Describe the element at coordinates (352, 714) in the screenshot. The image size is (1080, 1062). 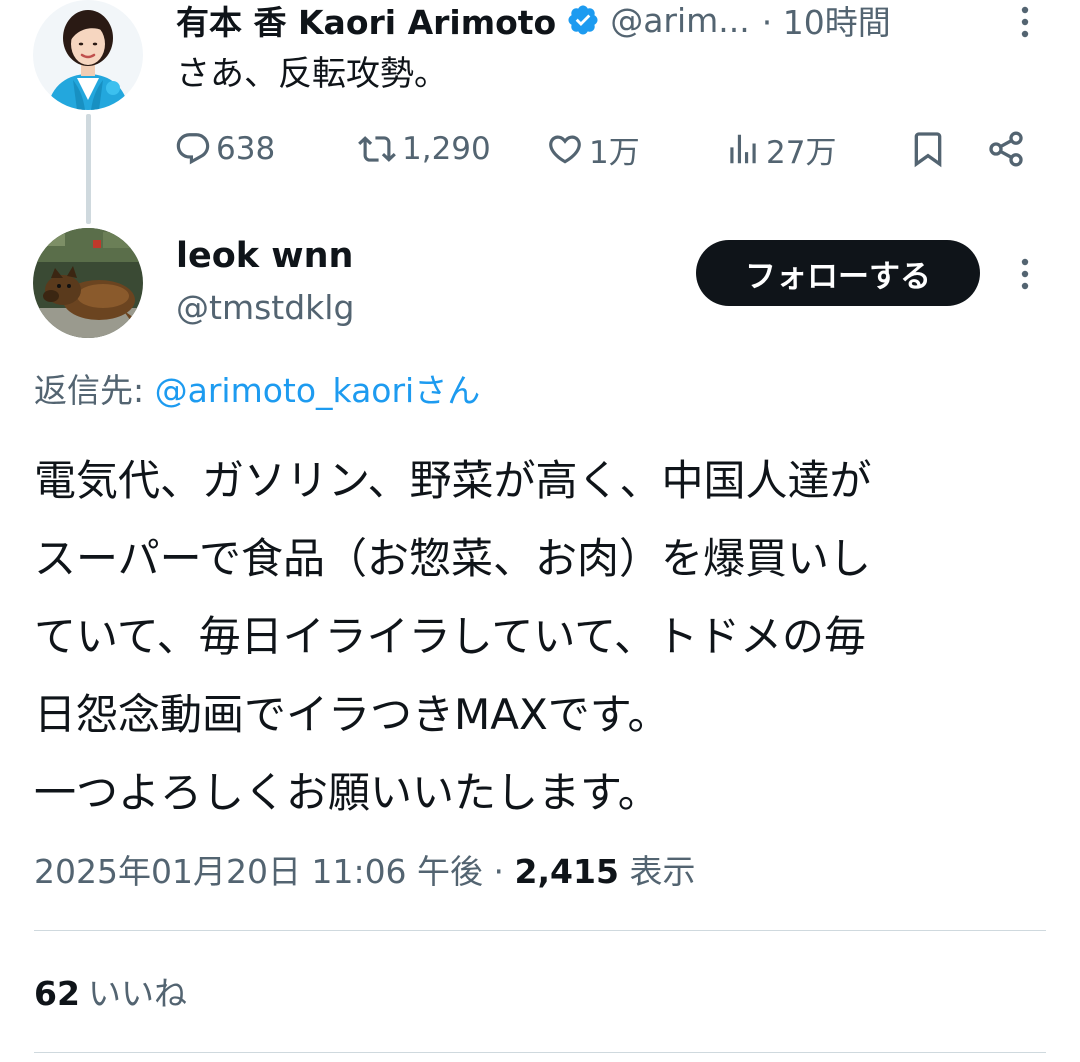
I see `tweet-text-line: 日怨念動画でイラつきMAXです。` at that location.